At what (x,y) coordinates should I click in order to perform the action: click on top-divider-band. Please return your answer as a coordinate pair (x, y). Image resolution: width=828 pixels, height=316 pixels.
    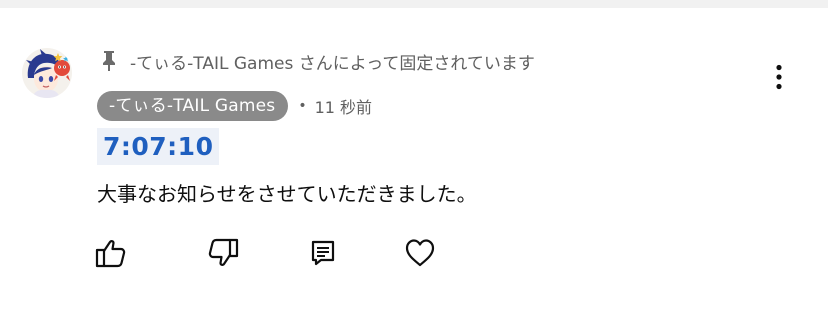
    Looking at the image, I should click on (414, 4).